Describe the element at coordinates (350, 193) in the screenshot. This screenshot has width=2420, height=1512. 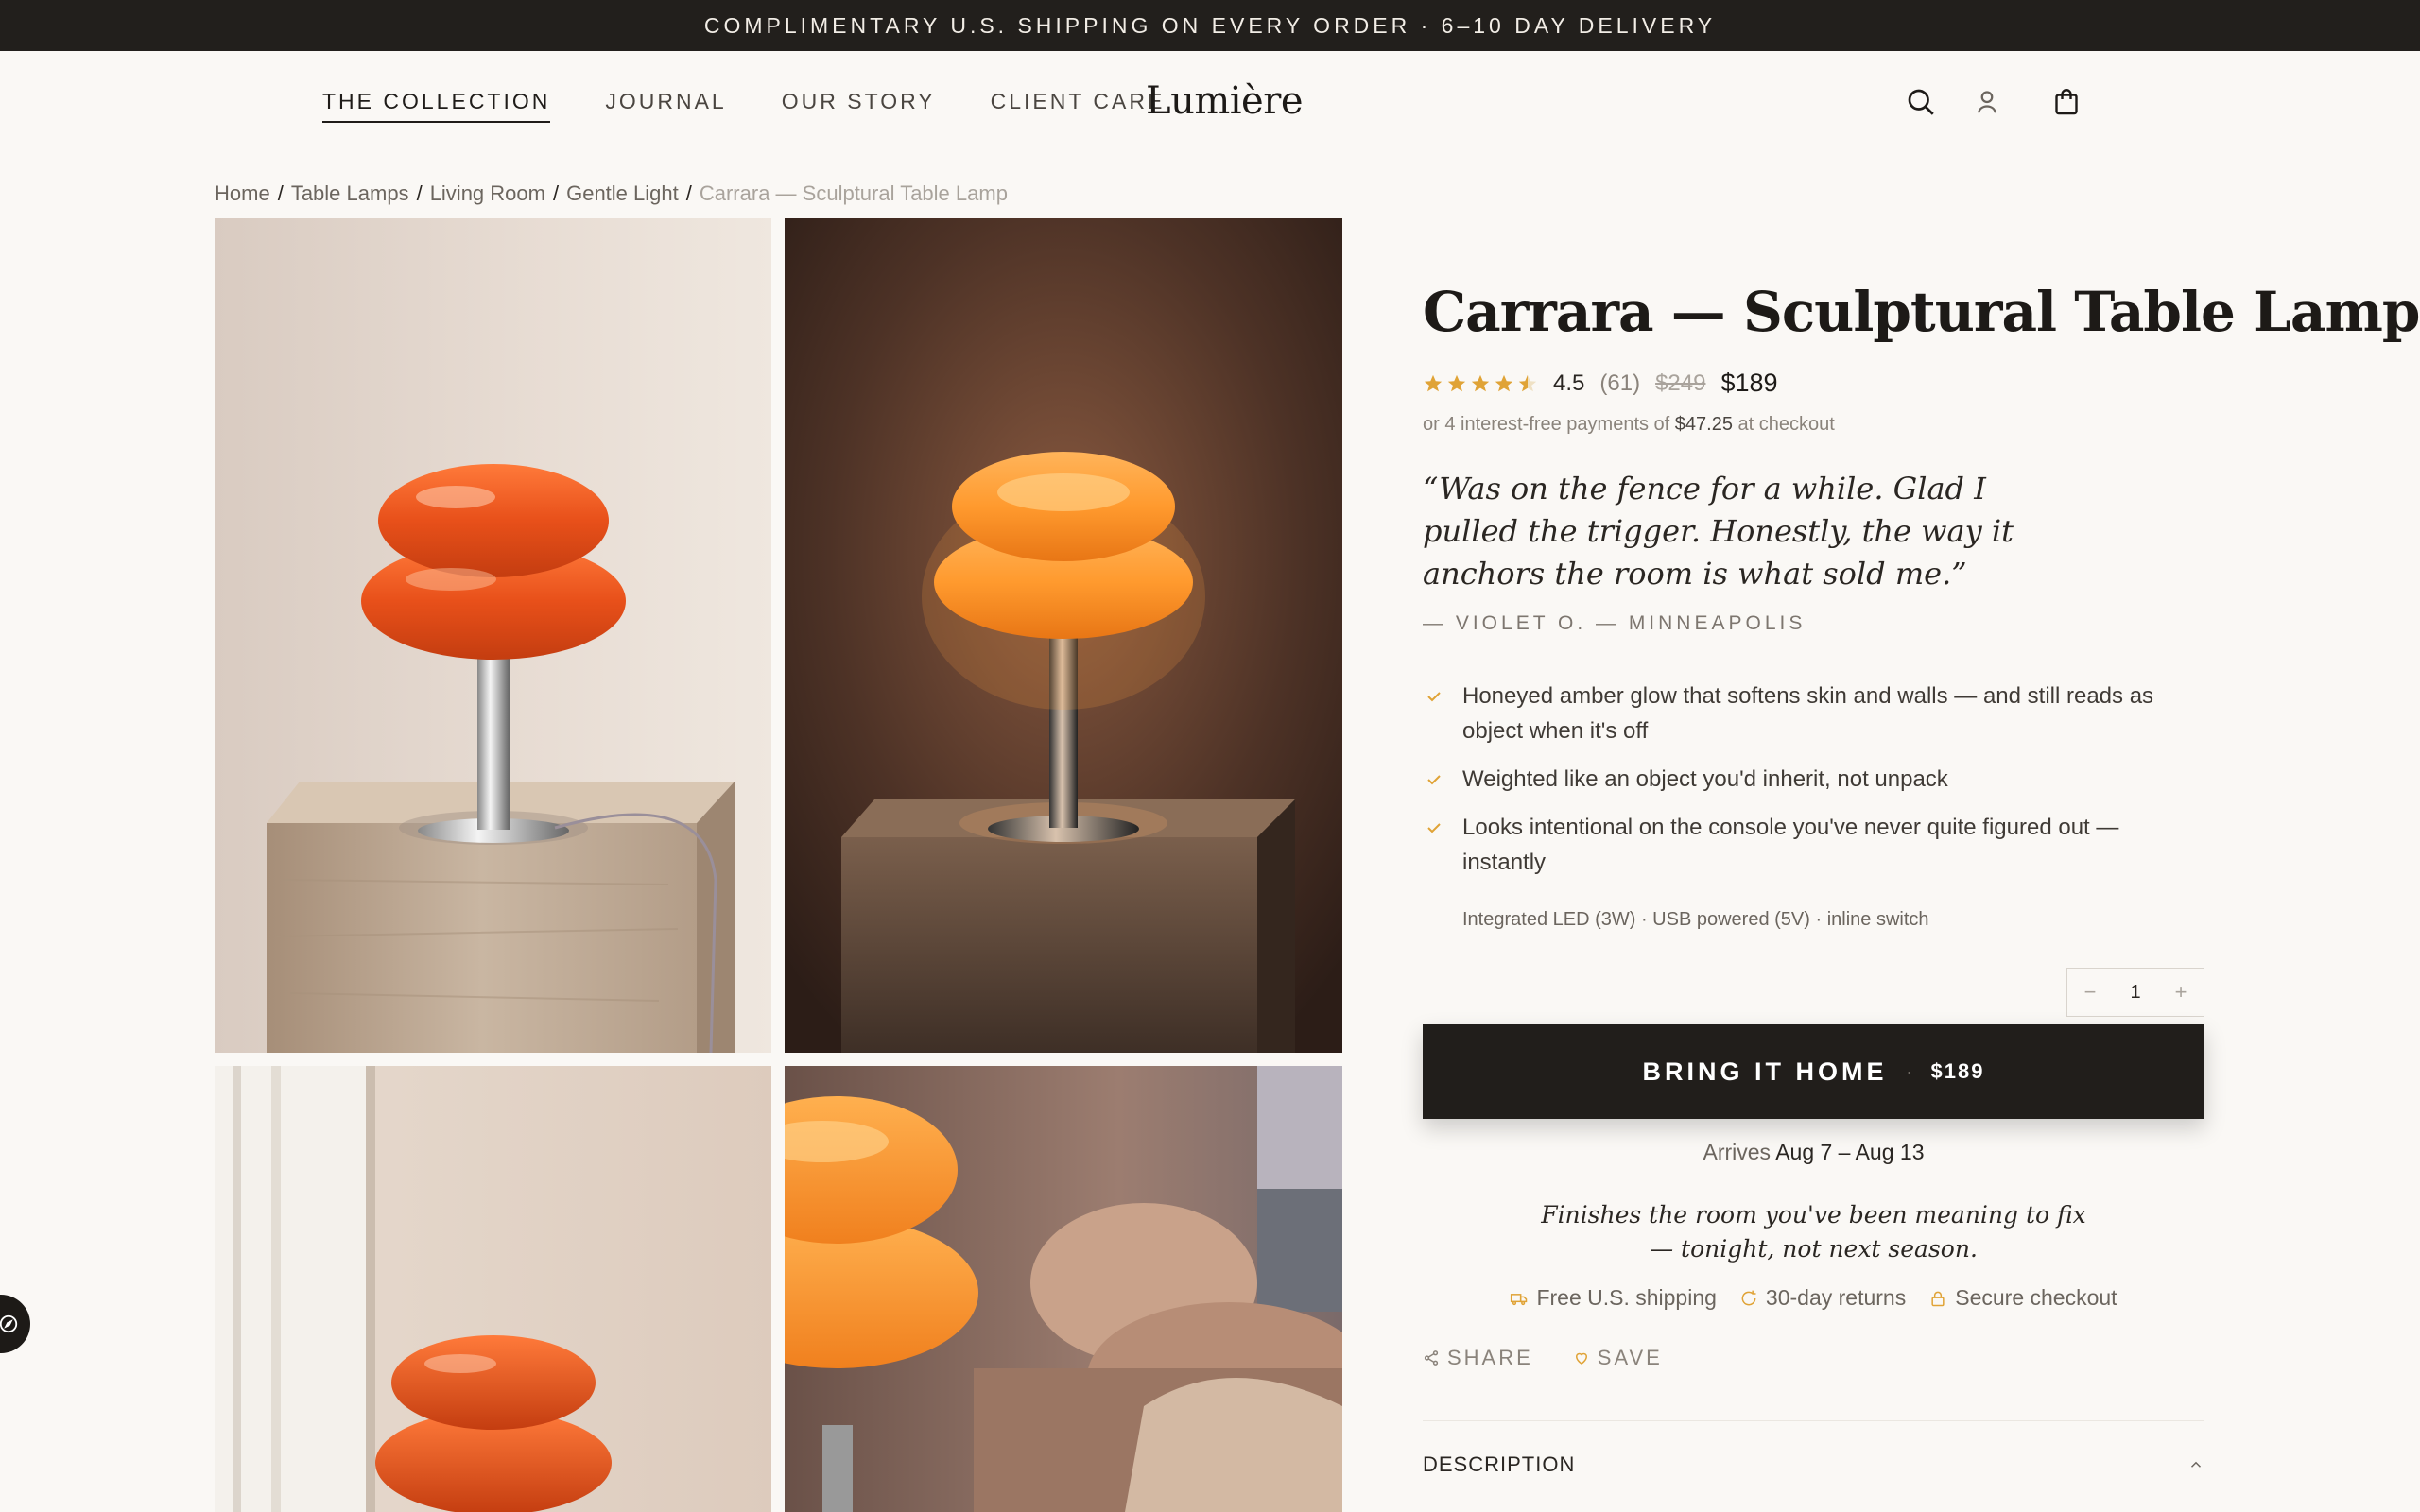
I see `breadcrumb-table-lamps: Table Lamps` at that location.